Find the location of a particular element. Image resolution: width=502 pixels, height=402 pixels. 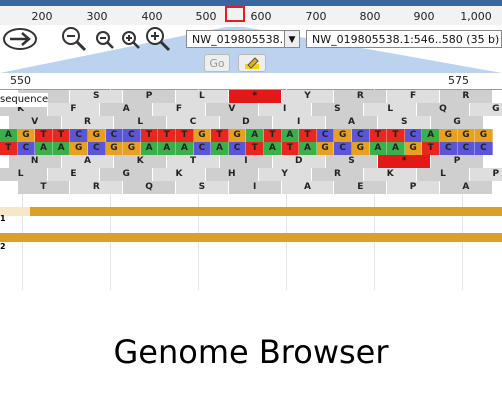

current-view-marker is located at coordinates (235, 14).